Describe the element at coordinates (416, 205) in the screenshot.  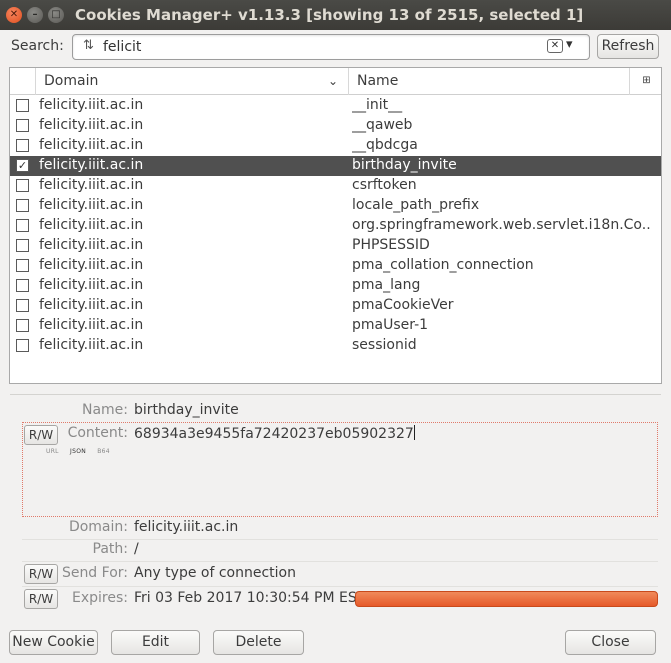
I see `row-name: locale_path_prefix` at that location.